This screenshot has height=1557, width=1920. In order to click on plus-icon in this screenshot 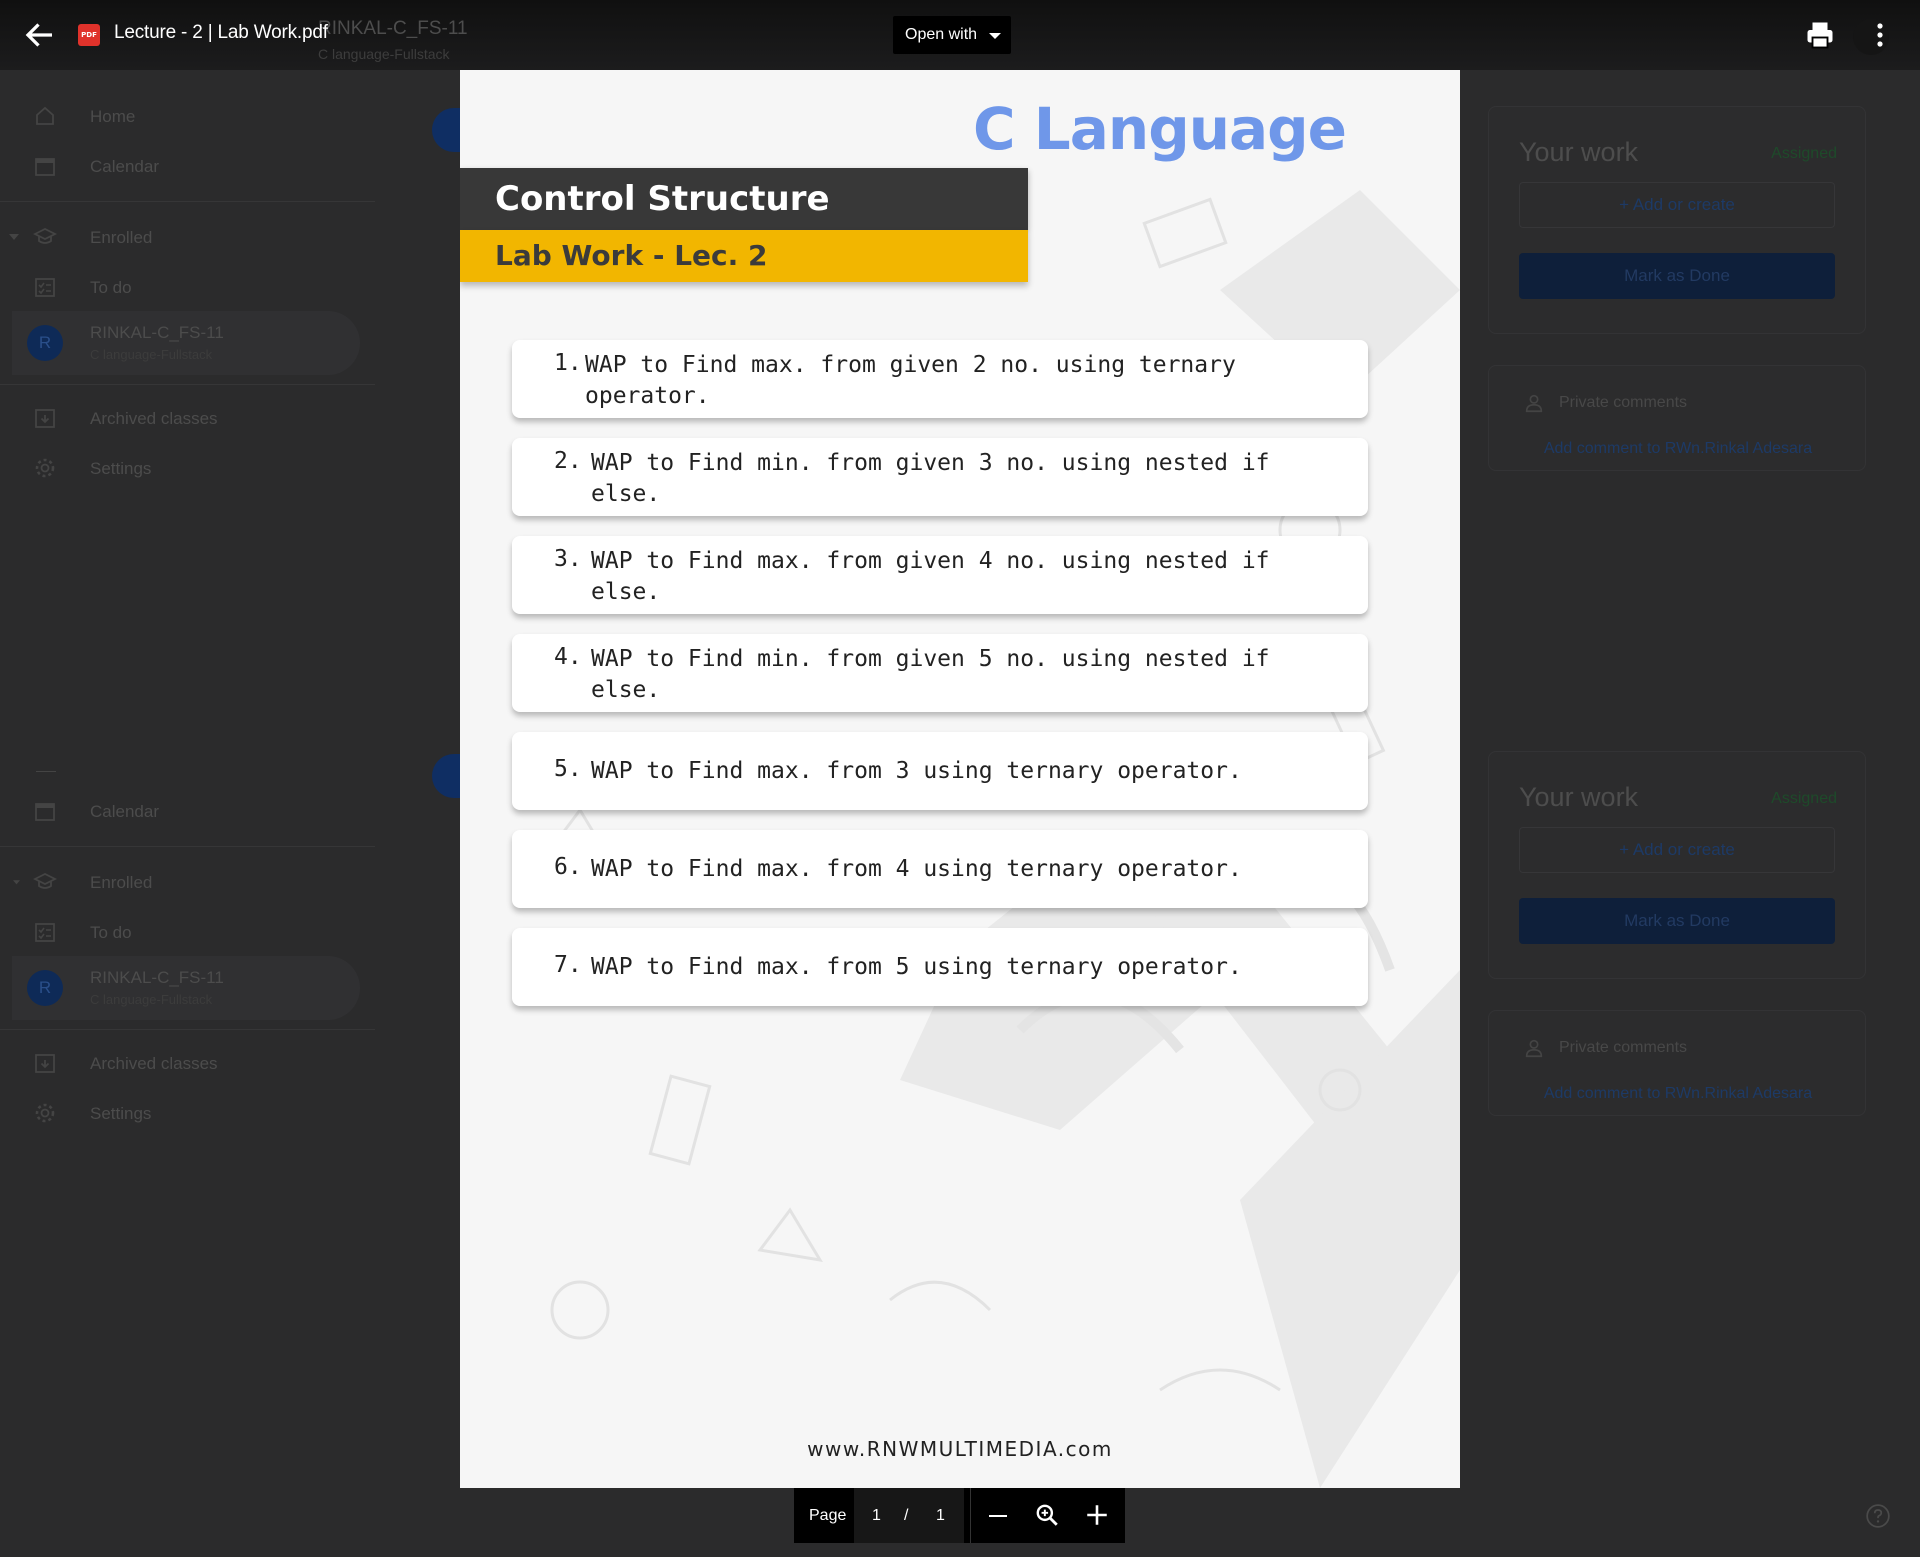, I will do `click(1097, 1515)`.